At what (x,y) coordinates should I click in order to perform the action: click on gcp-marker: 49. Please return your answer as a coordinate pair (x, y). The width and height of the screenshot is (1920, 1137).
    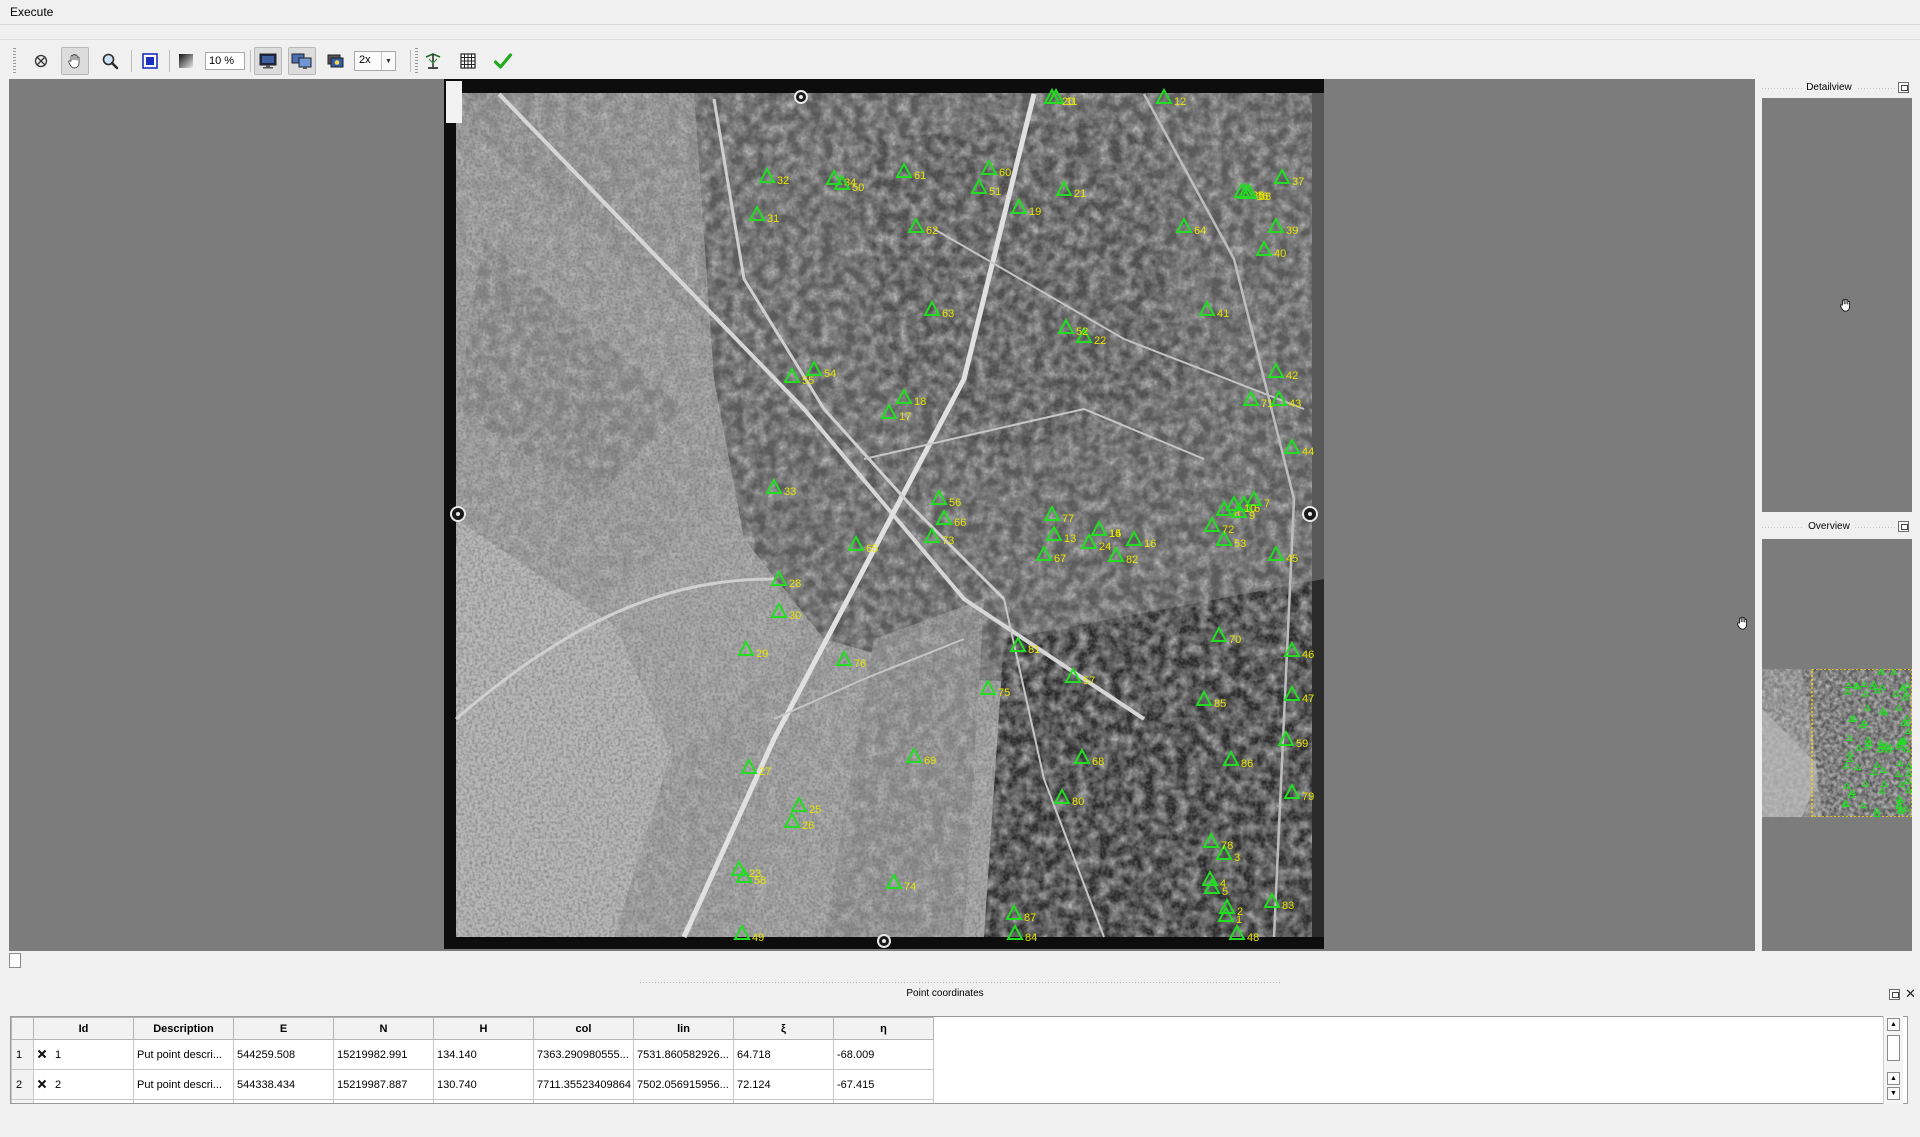
    Looking at the image, I should click on (748, 933).